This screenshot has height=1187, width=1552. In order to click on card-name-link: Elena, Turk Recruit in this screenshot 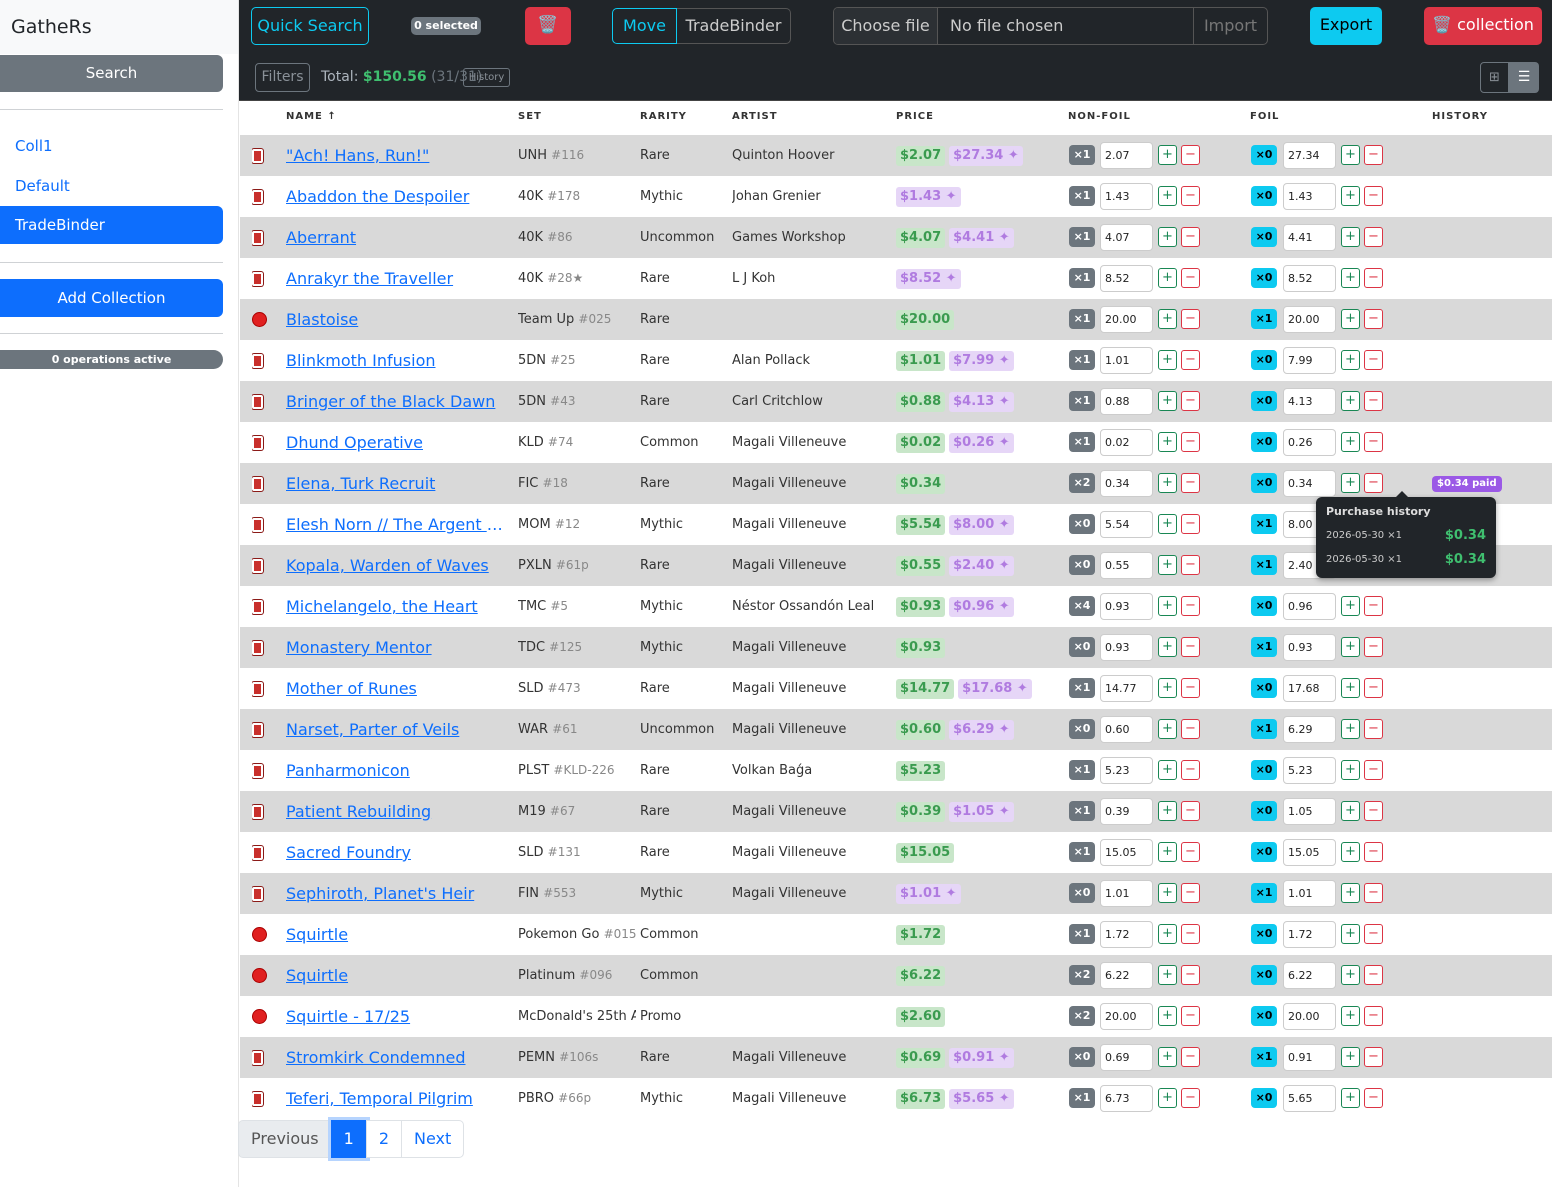, I will do `click(396, 483)`.